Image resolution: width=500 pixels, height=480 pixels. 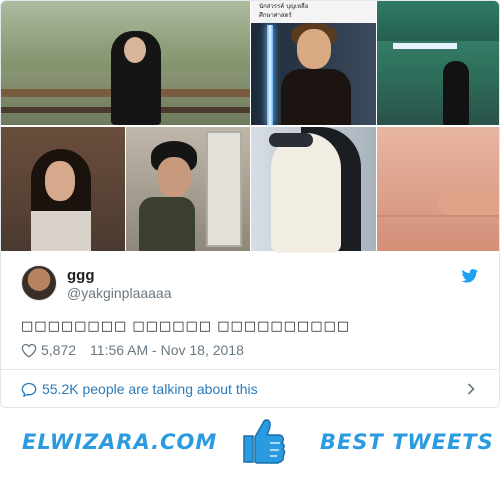 What do you see at coordinates (438, 21) in the screenshot?
I see `pavilion-roof` at bounding box center [438, 21].